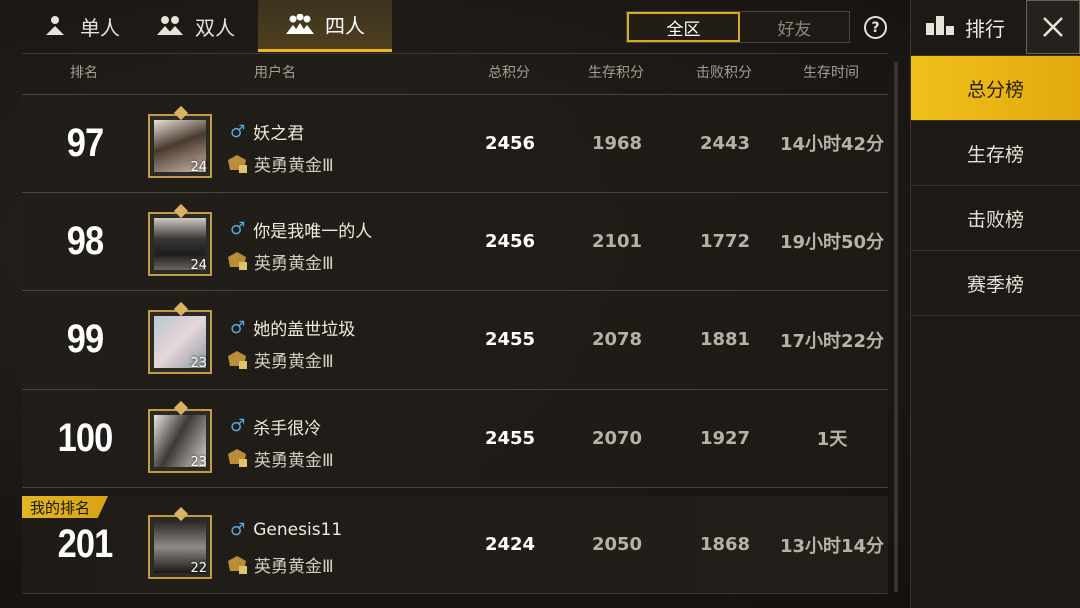 The height and width of the screenshot is (608, 1080). Describe the element at coordinates (832, 145) in the screenshot. I see `survival-time: 14小时42分` at that location.